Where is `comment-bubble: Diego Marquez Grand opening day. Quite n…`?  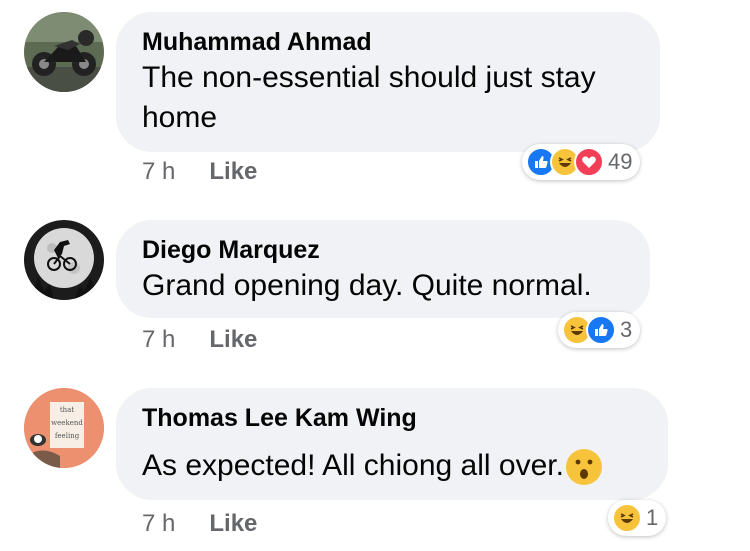 comment-bubble: Diego Marquez Grand opening day. Quite n… is located at coordinates (383, 269).